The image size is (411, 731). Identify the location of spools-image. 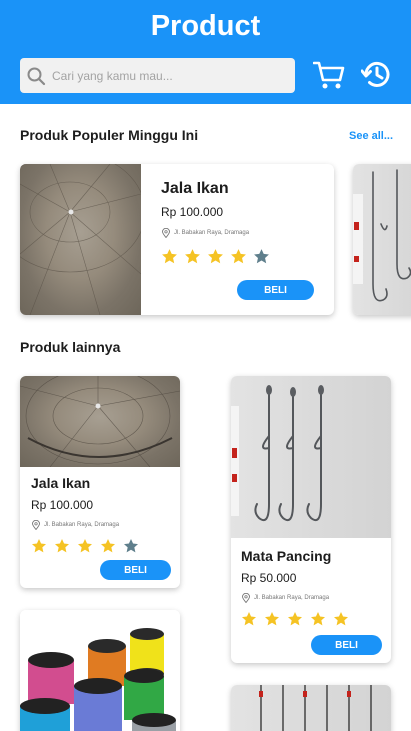
(98, 679).